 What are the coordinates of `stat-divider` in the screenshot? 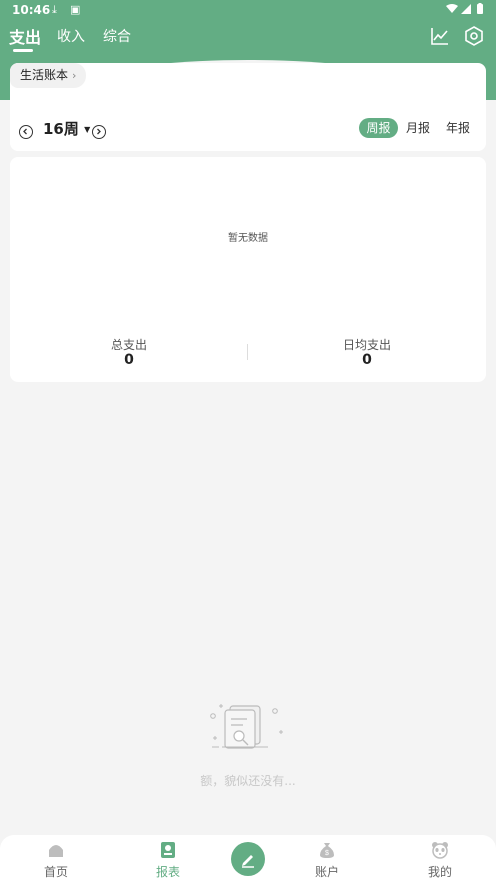 It's located at (247, 352).